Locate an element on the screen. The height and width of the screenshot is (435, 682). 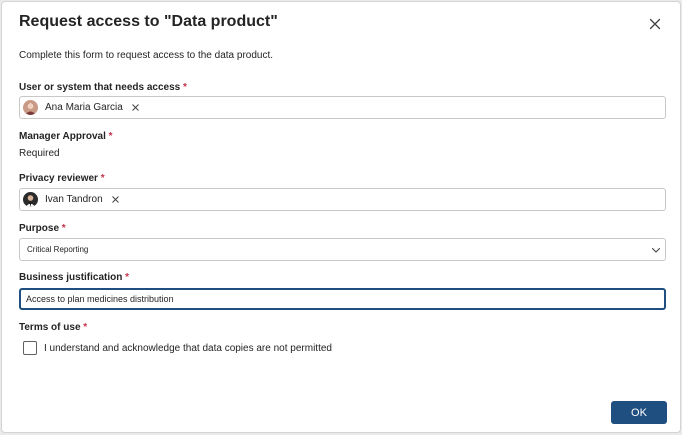
purpose-label-text: Purpose is located at coordinates (39, 228).